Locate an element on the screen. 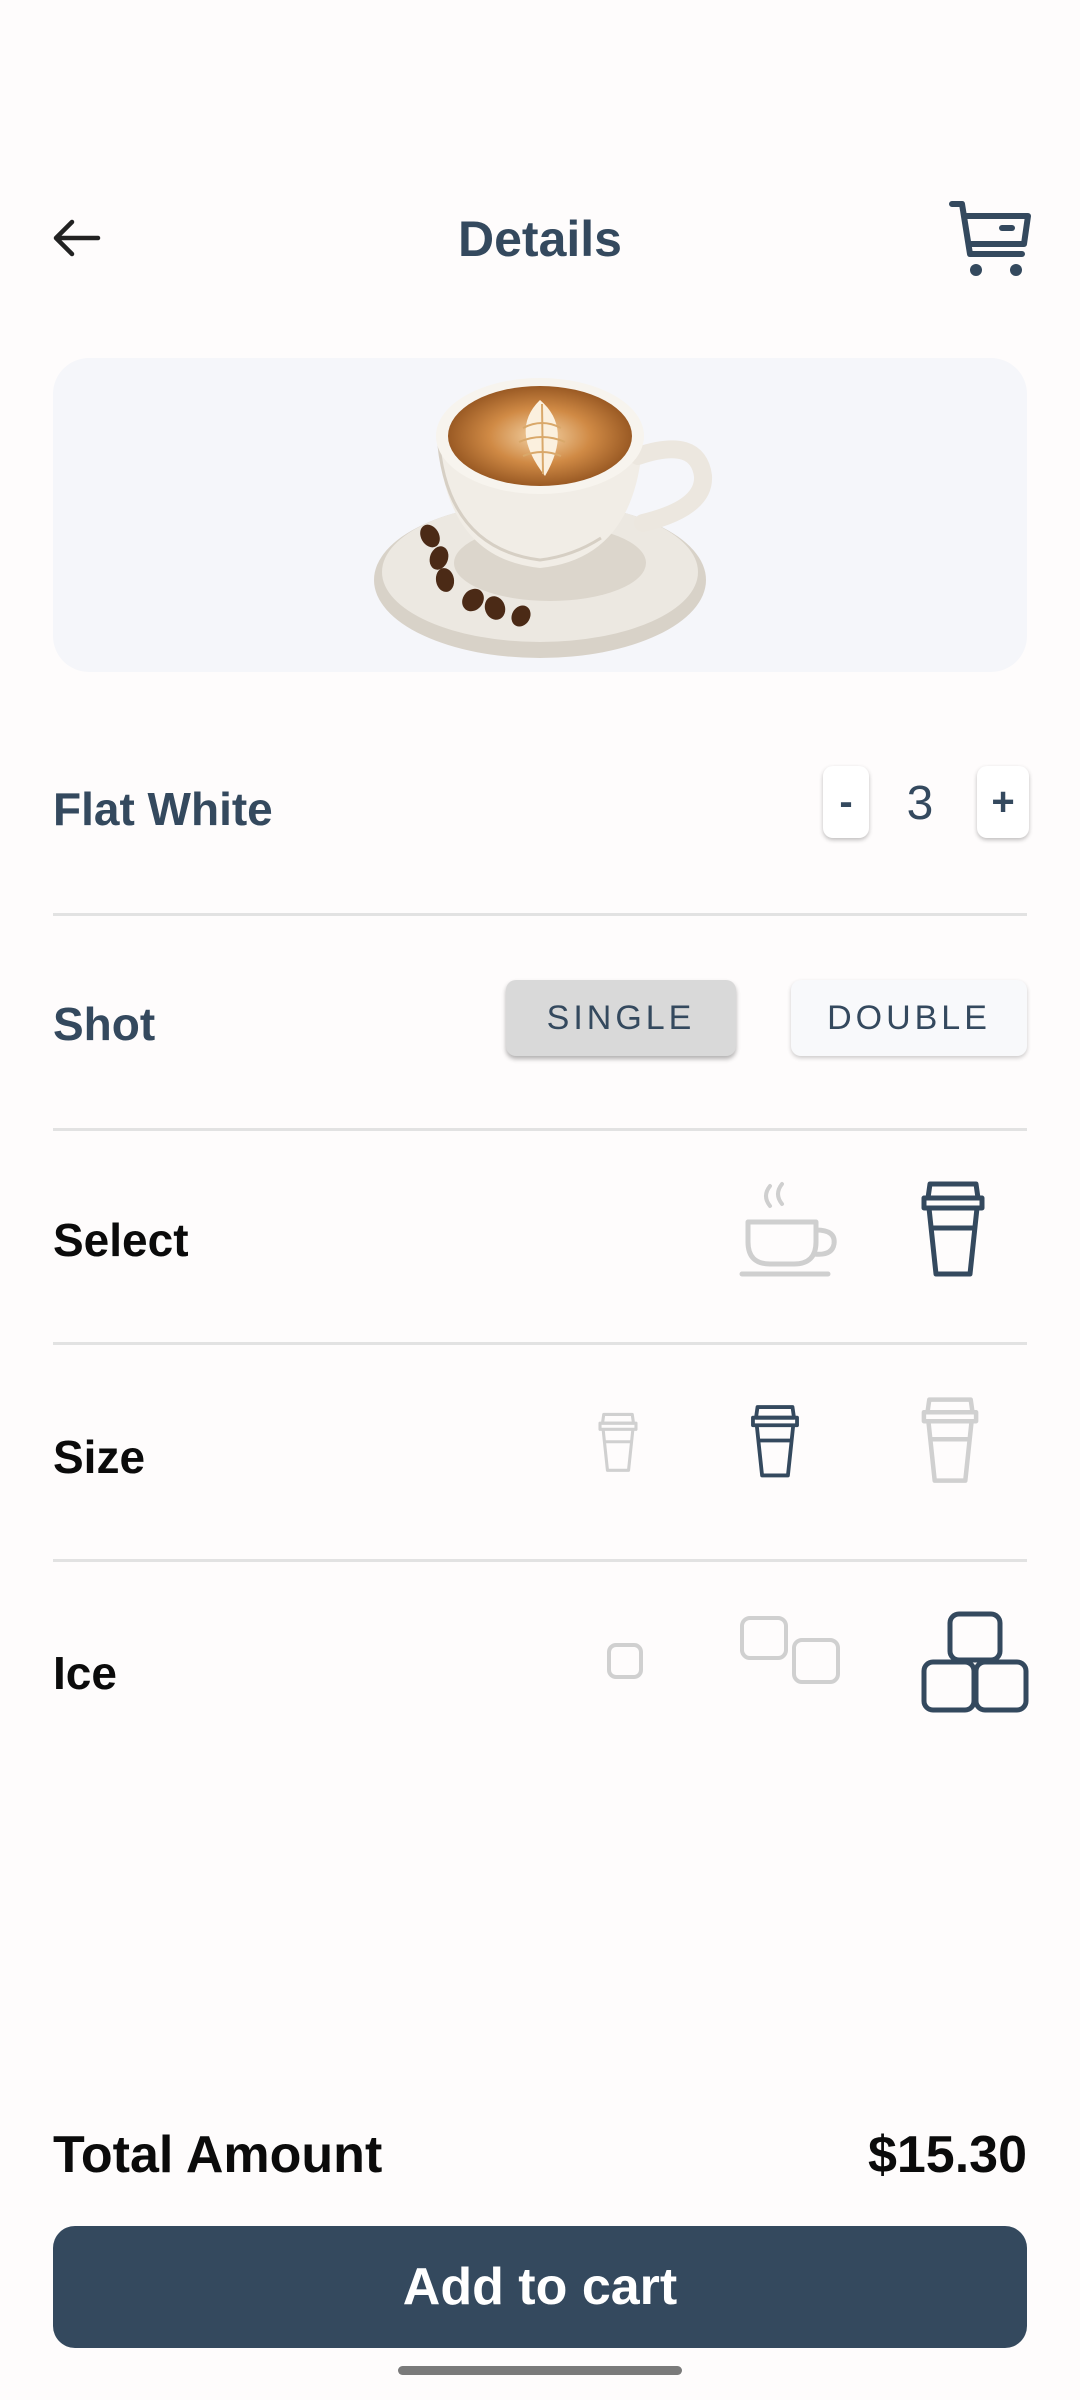  decrease-quantity-button: - is located at coordinates (846, 802).